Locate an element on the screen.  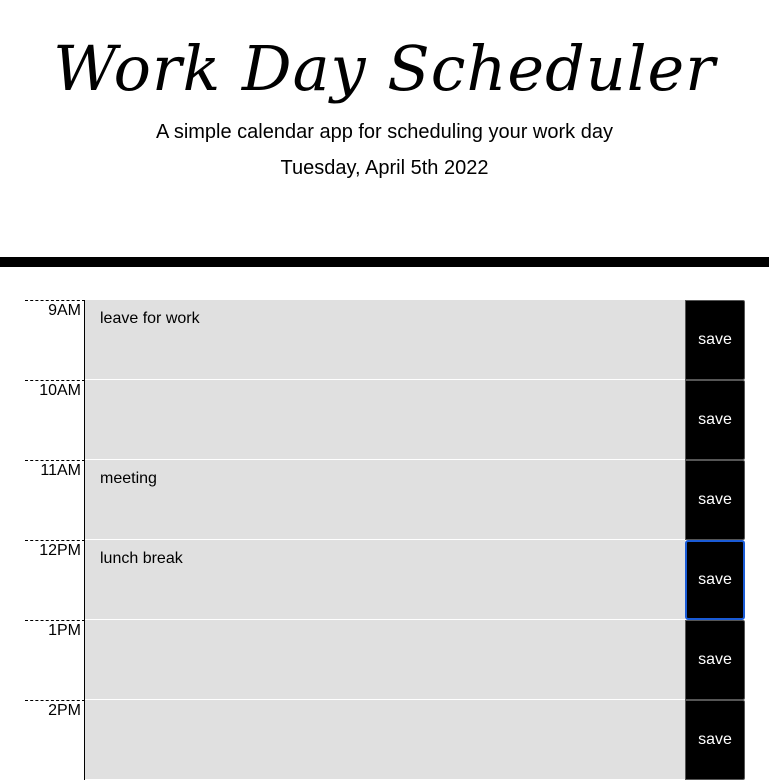
hour-label: 12PM is located at coordinates (55, 580).